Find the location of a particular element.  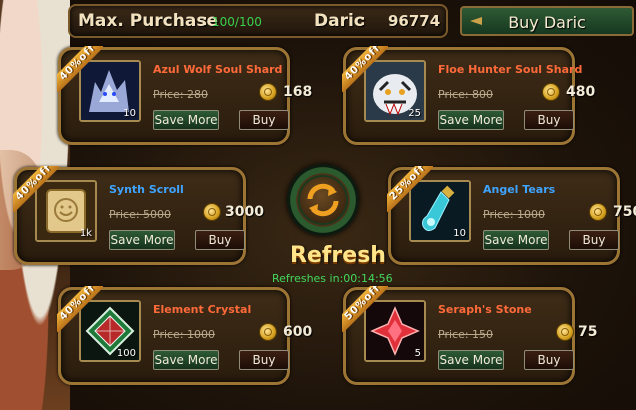

item-original-price: Price: 800 is located at coordinates (466, 94).